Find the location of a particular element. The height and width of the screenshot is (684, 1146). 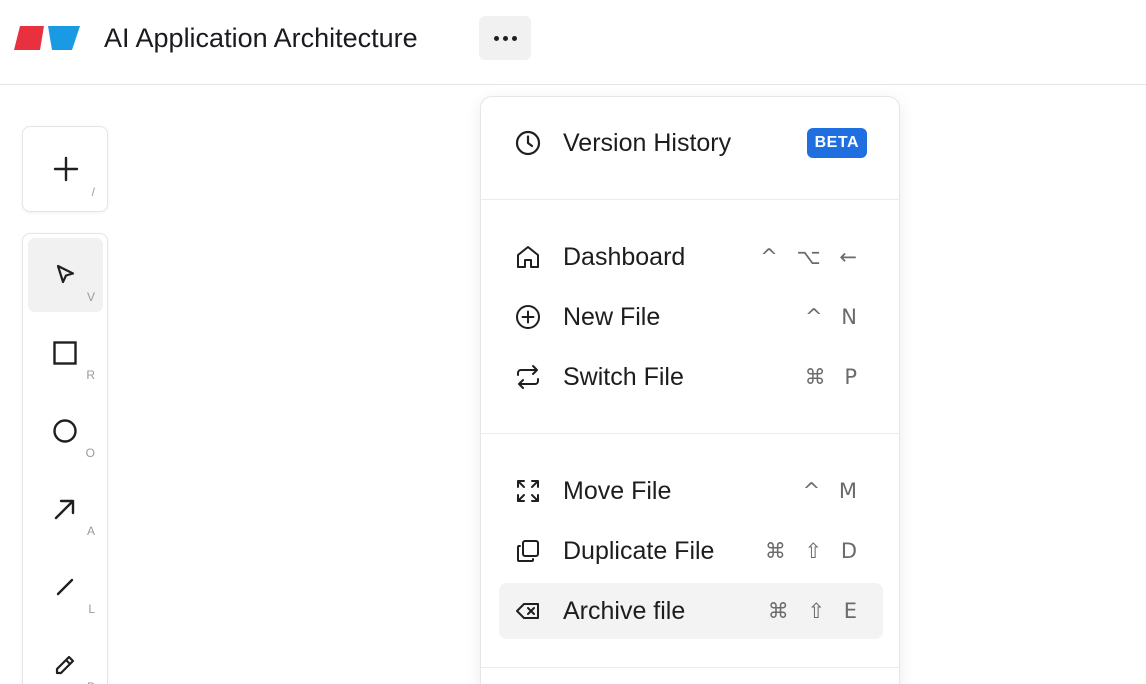

plus-icon is located at coordinates (66, 169).